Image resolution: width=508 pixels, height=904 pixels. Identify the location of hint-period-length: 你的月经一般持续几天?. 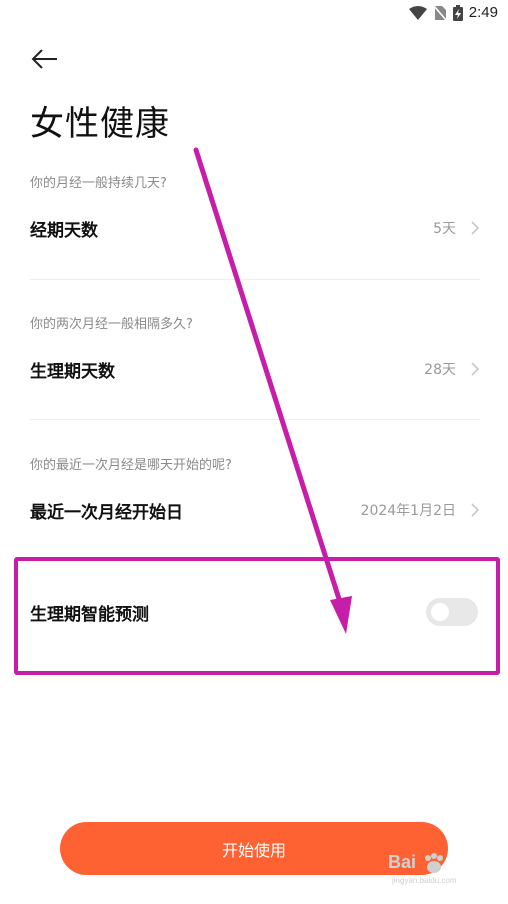
(98, 183).